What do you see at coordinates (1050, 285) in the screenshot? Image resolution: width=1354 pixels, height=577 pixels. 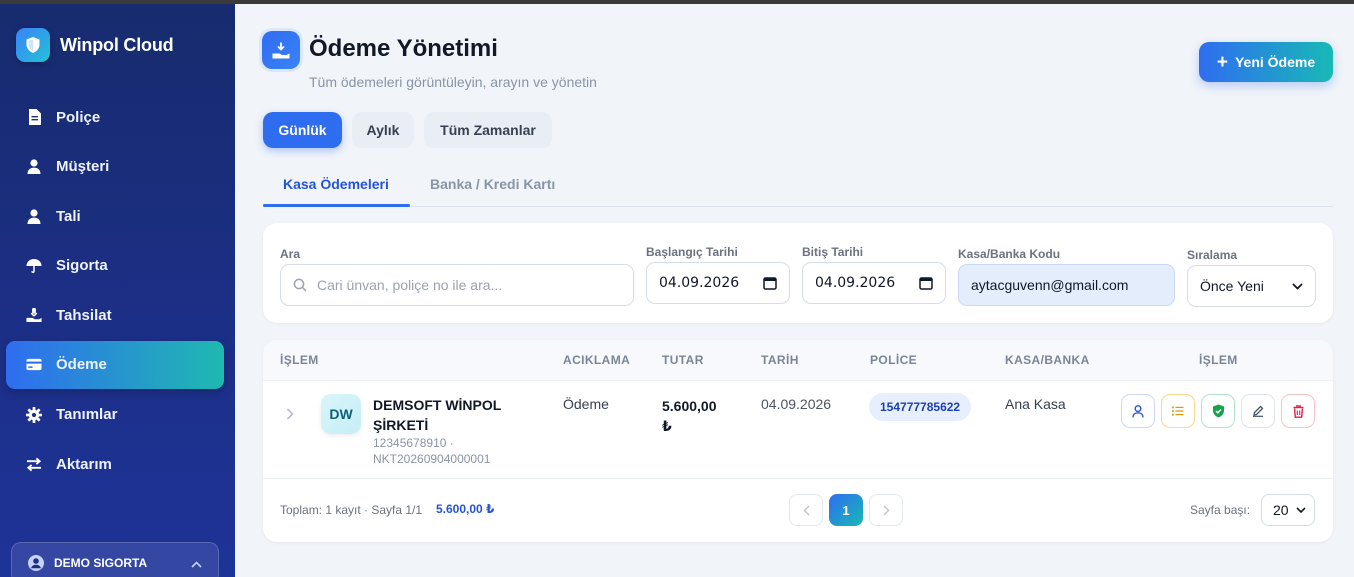 I see `cash-bank-code-value: aytacguvenn@gmail.com` at bounding box center [1050, 285].